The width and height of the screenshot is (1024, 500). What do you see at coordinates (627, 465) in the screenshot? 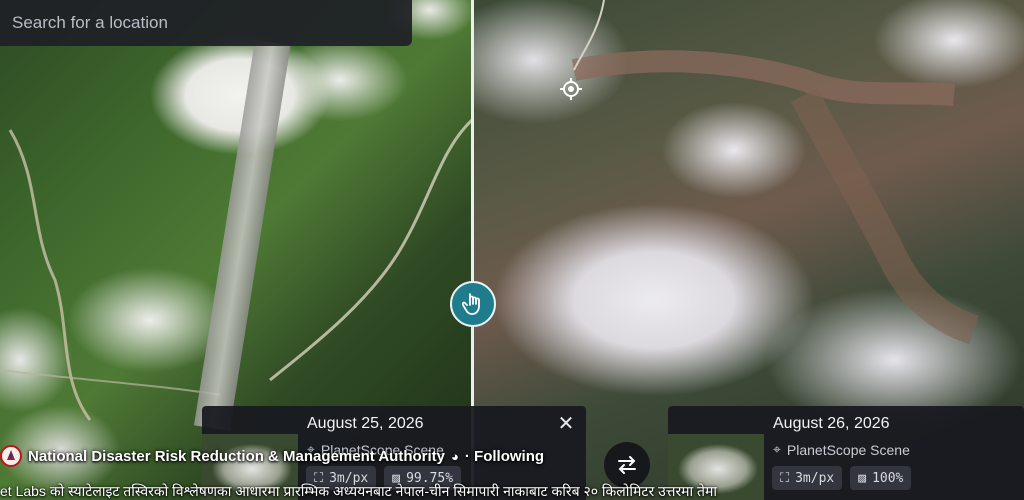
I see `swap-arrows-icon` at bounding box center [627, 465].